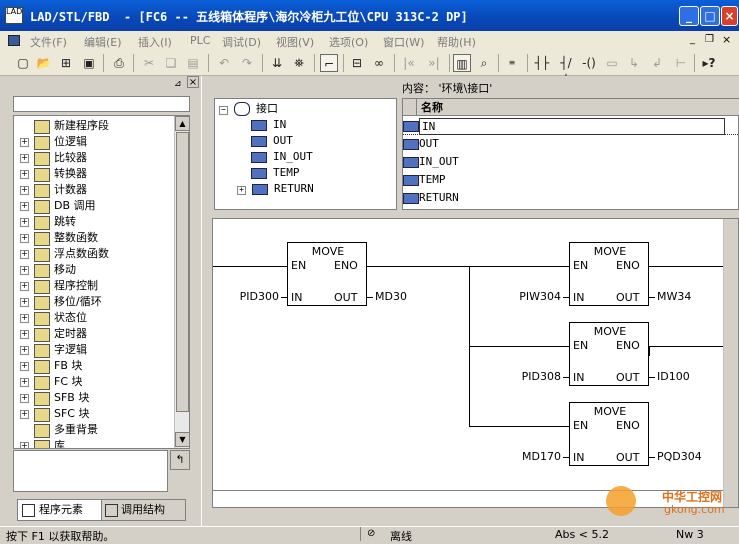 This screenshot has width=739, height=544. What do you see at coordinates (484, 63) in the screenshot?
I see `search-icon: ⌕` at bounding box center [484, 63].